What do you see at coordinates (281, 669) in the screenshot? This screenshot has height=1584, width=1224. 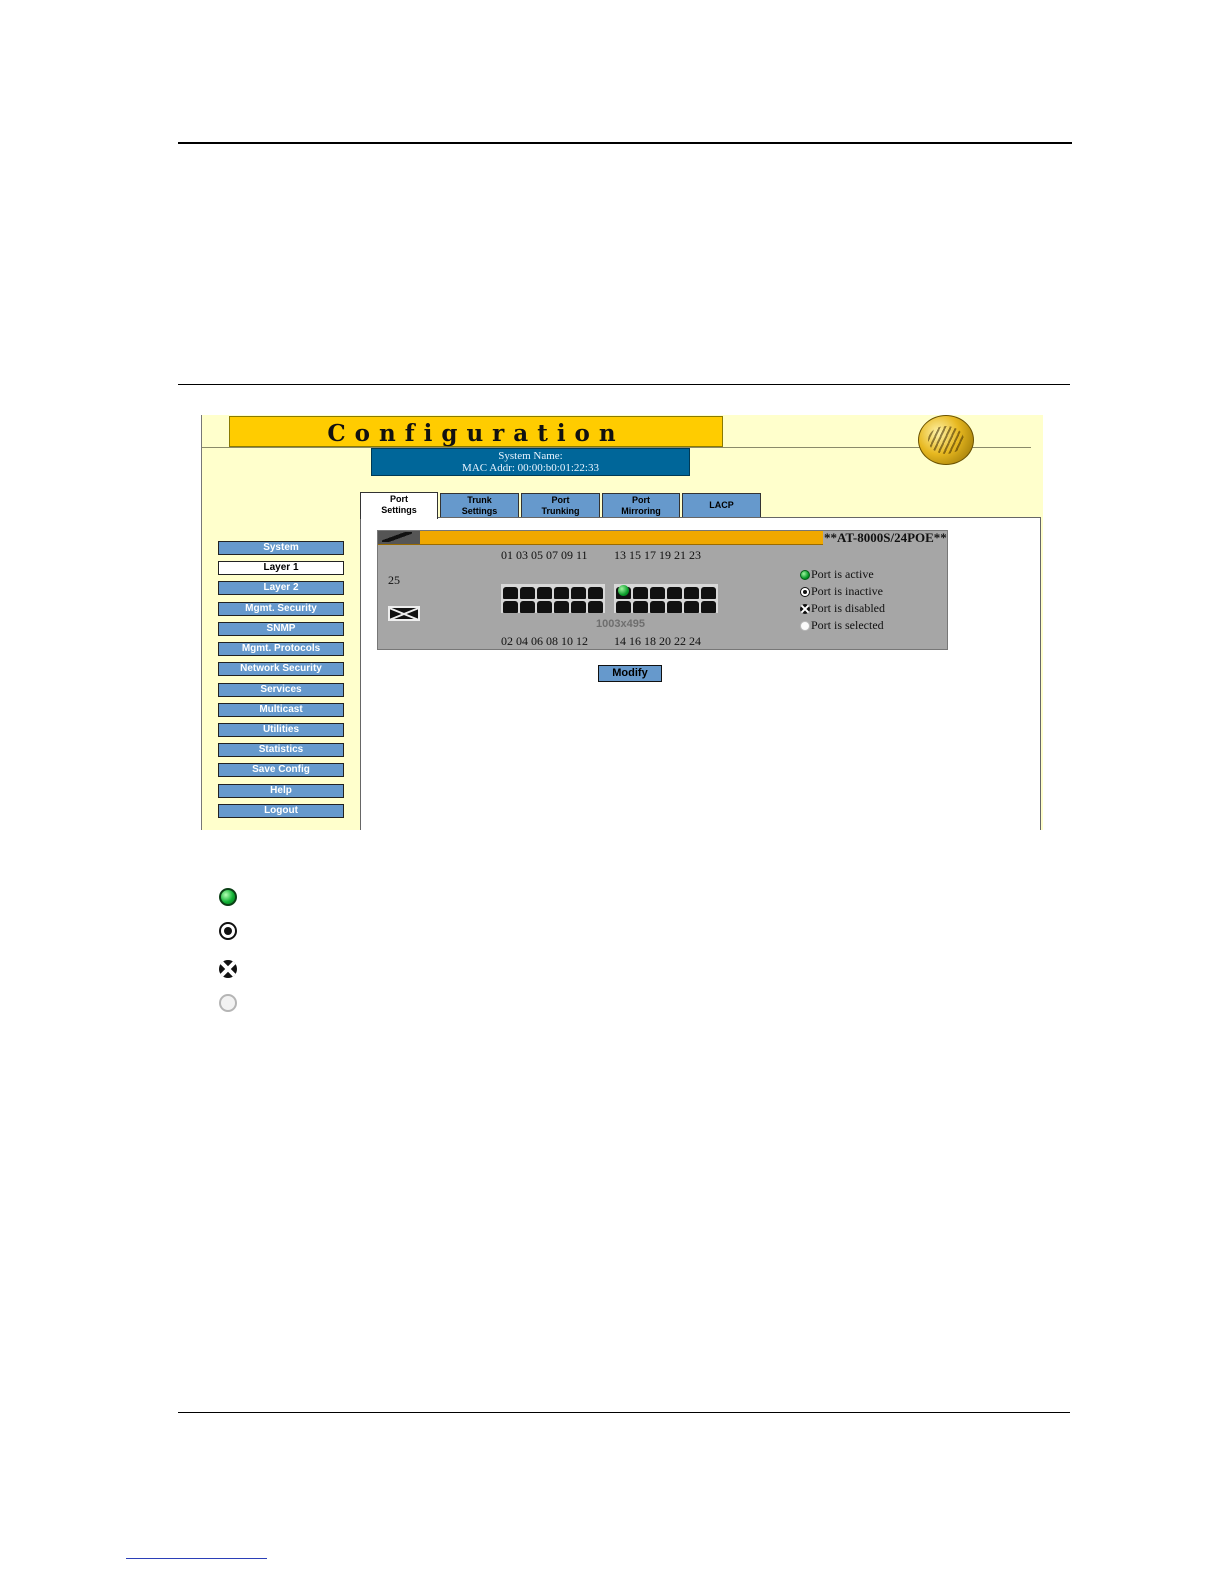 I see `nav-network-security: Network Security` at bounding box center [281, 669].